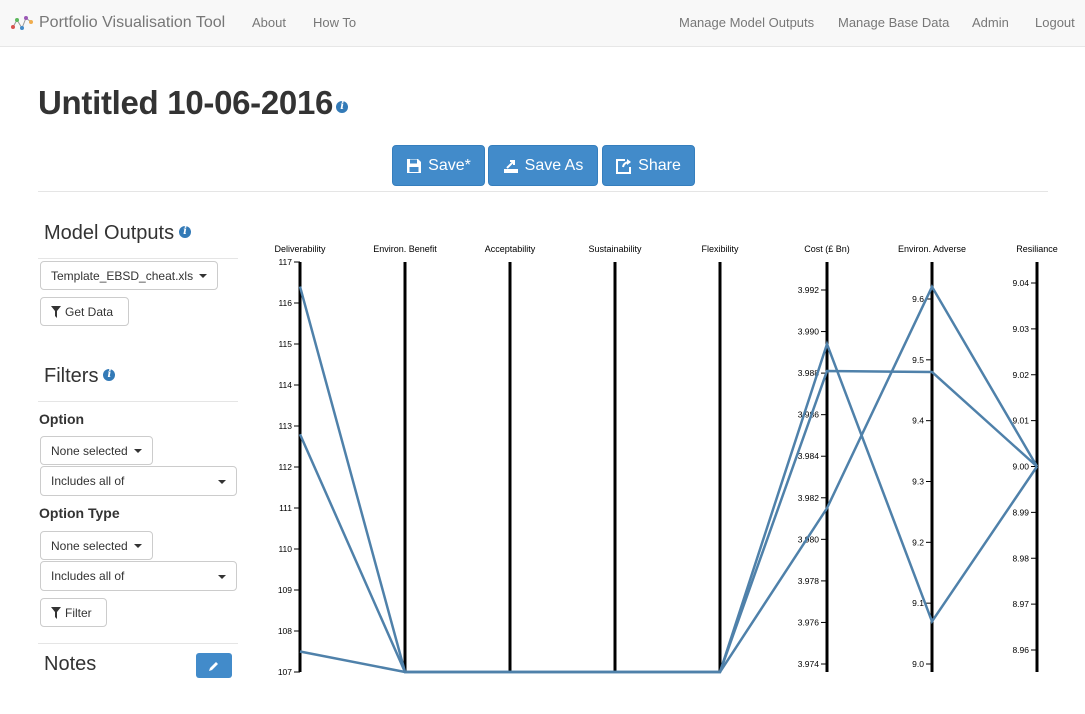 The image size is (1085, 714). I want to click on save-button: Save*, so click(438, 165).